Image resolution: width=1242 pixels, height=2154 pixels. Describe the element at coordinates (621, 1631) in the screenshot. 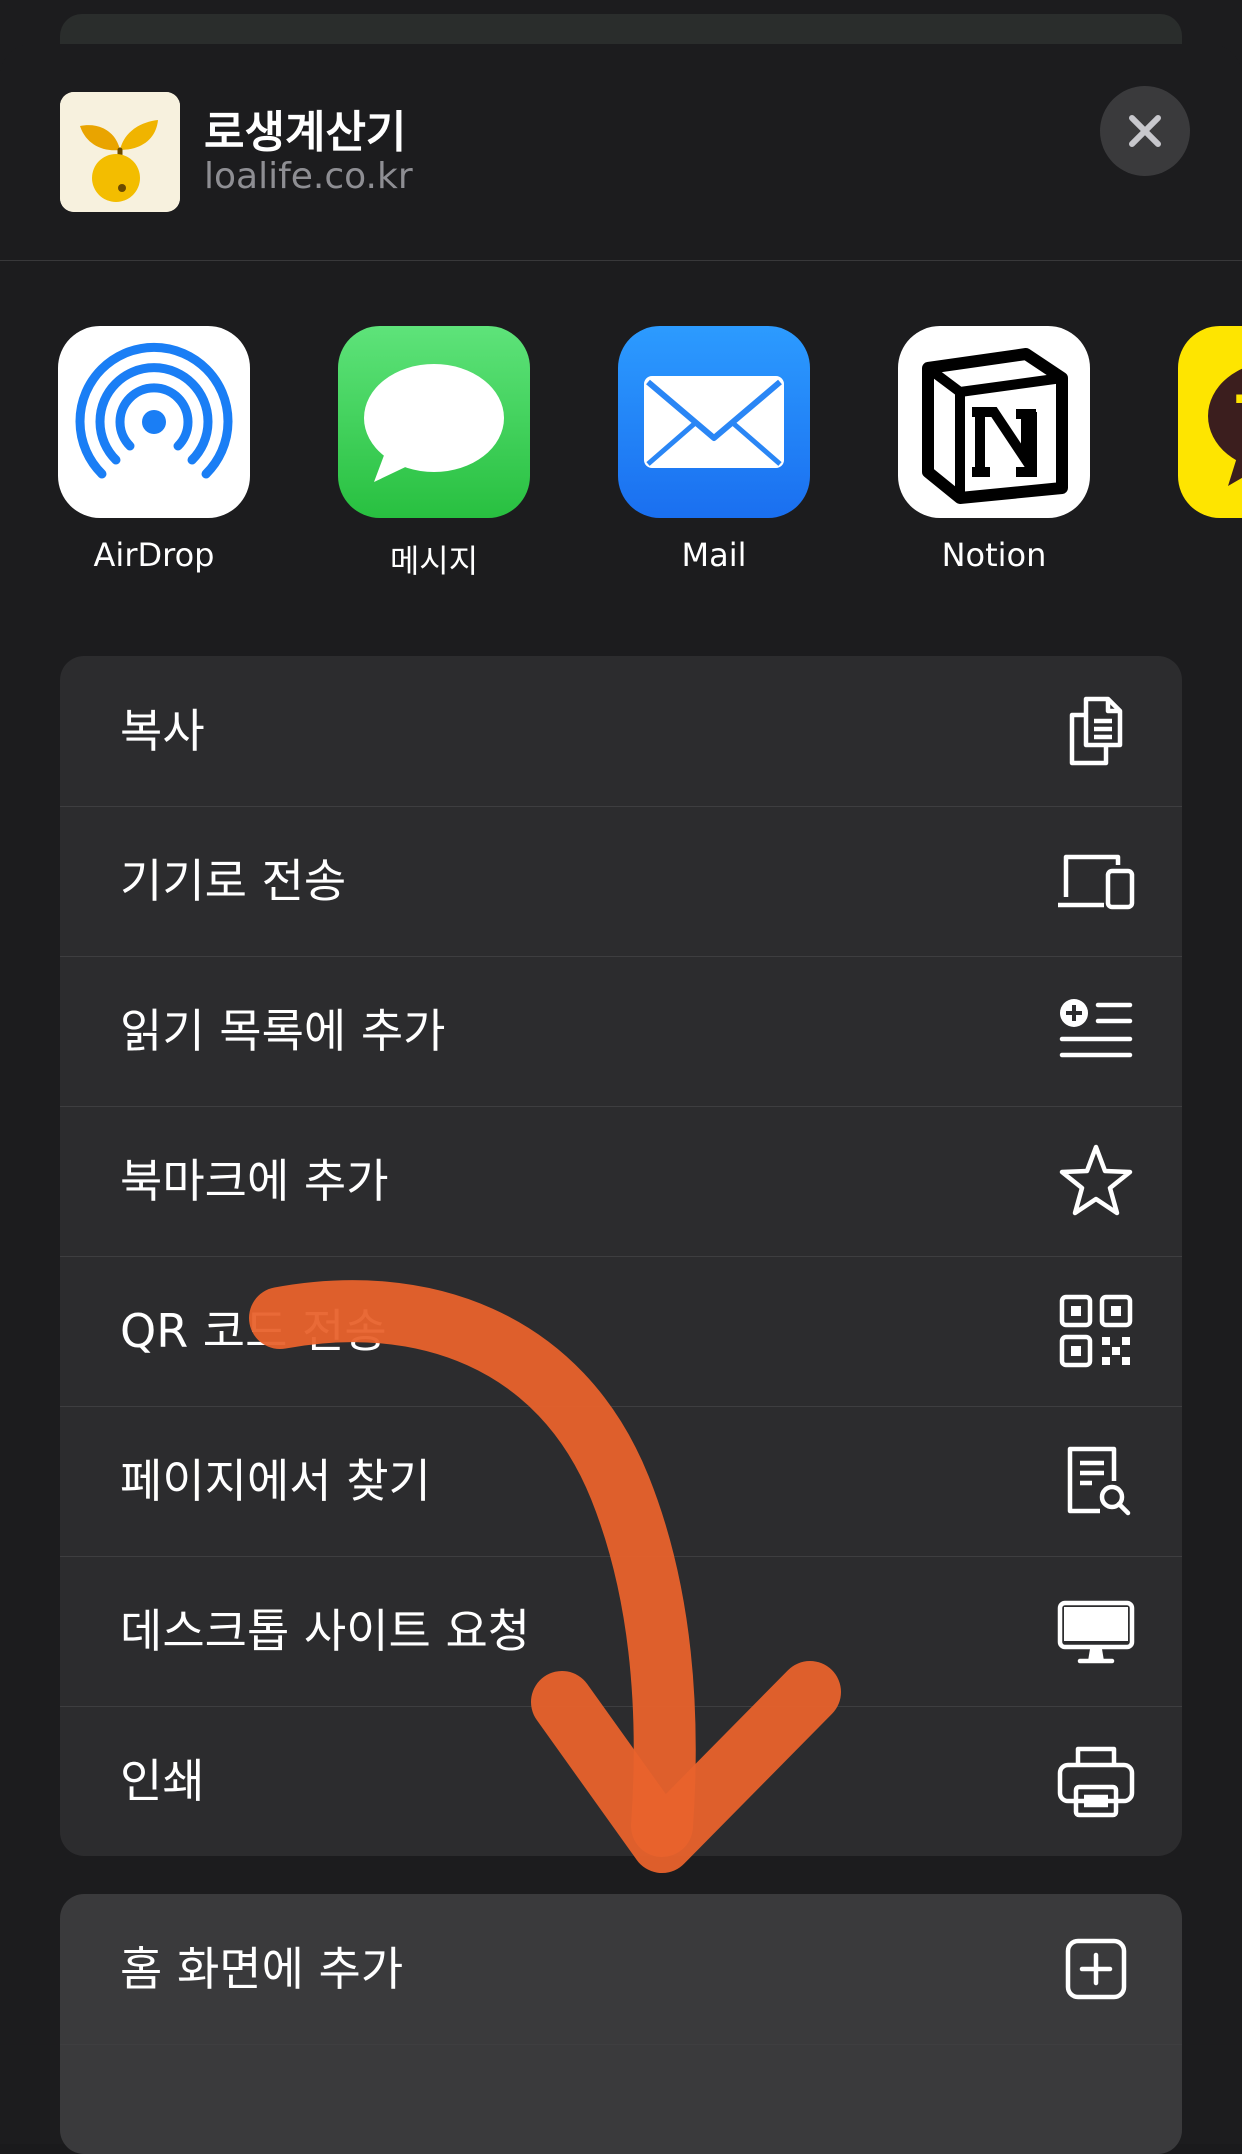

I see `action-request-desktop-site: 데스크톱 사이트 요청` at that location.